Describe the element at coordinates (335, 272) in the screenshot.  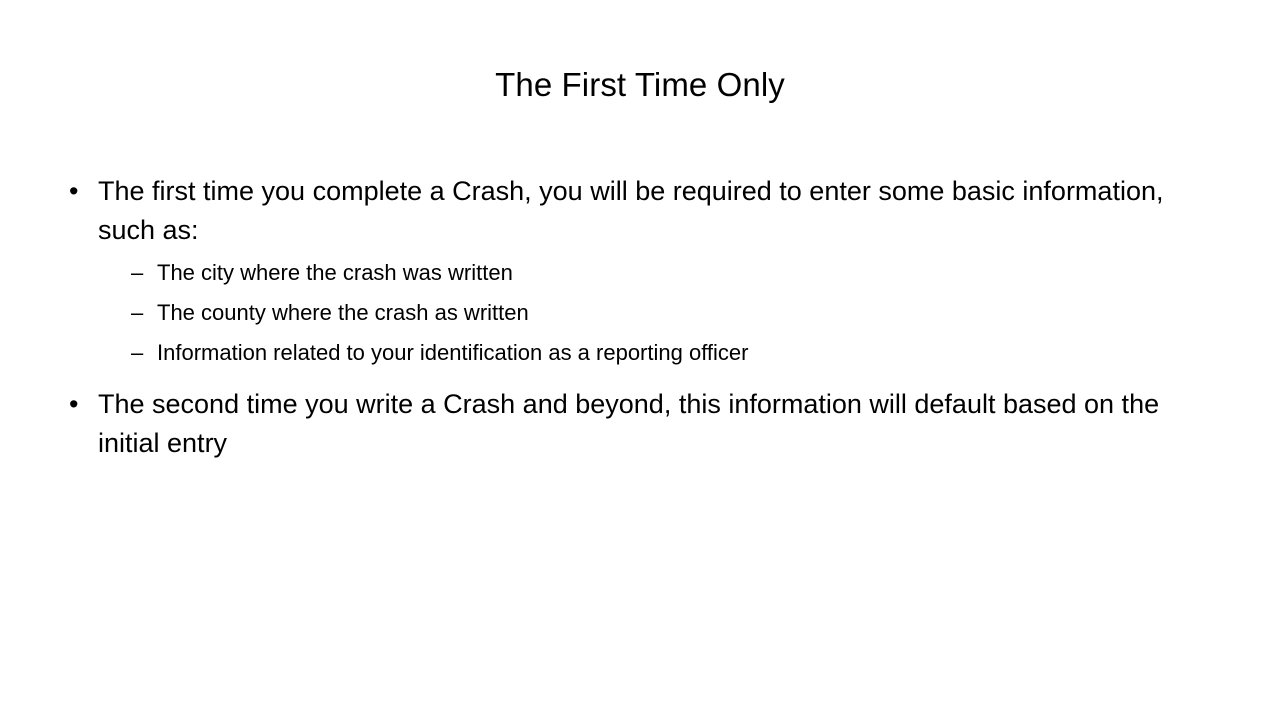
I see `sub-bullet-text: The city where the crash was written` at that location.